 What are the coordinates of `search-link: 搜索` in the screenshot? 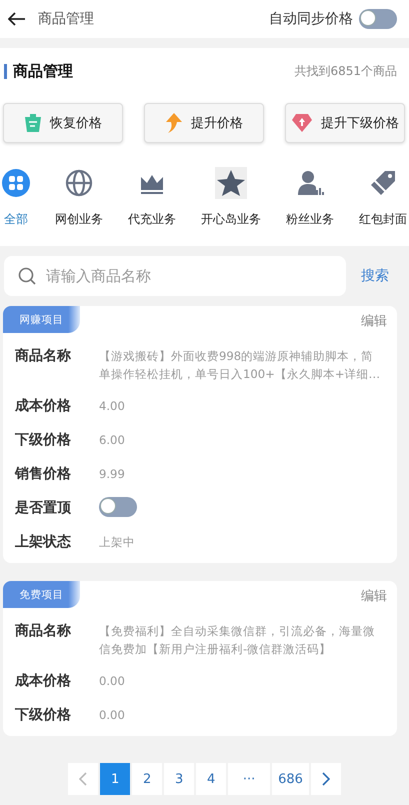 It's located at (375, 276).